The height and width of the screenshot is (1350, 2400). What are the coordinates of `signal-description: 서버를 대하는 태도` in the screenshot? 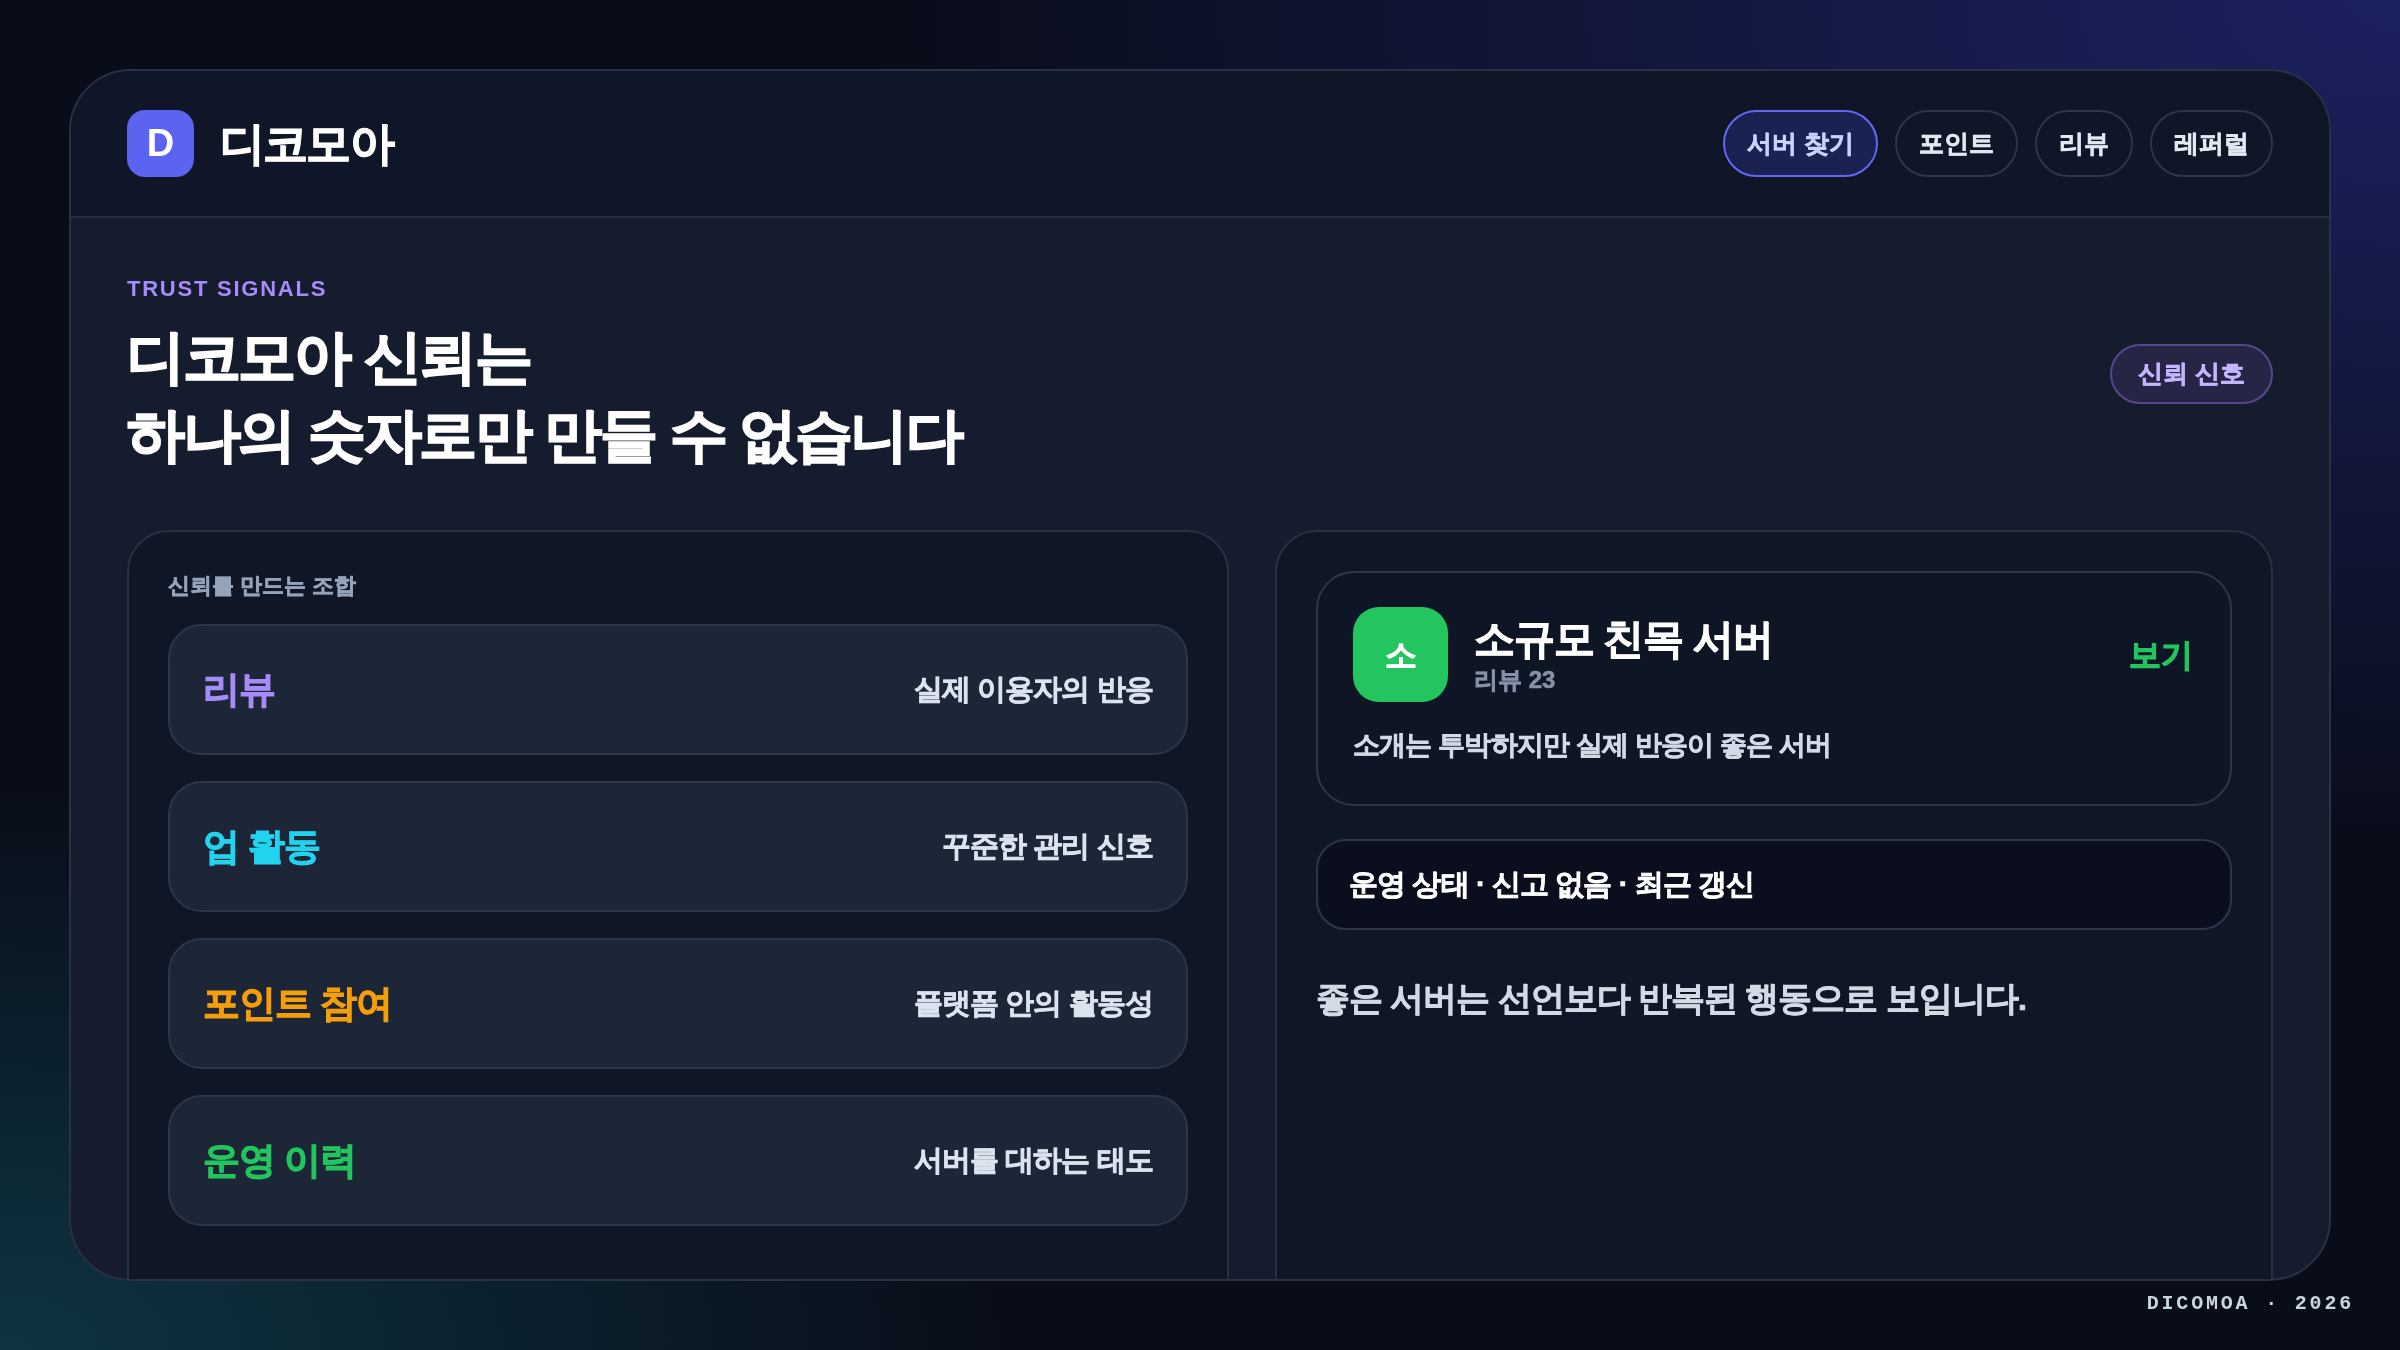 It's located at (1033, 1160).